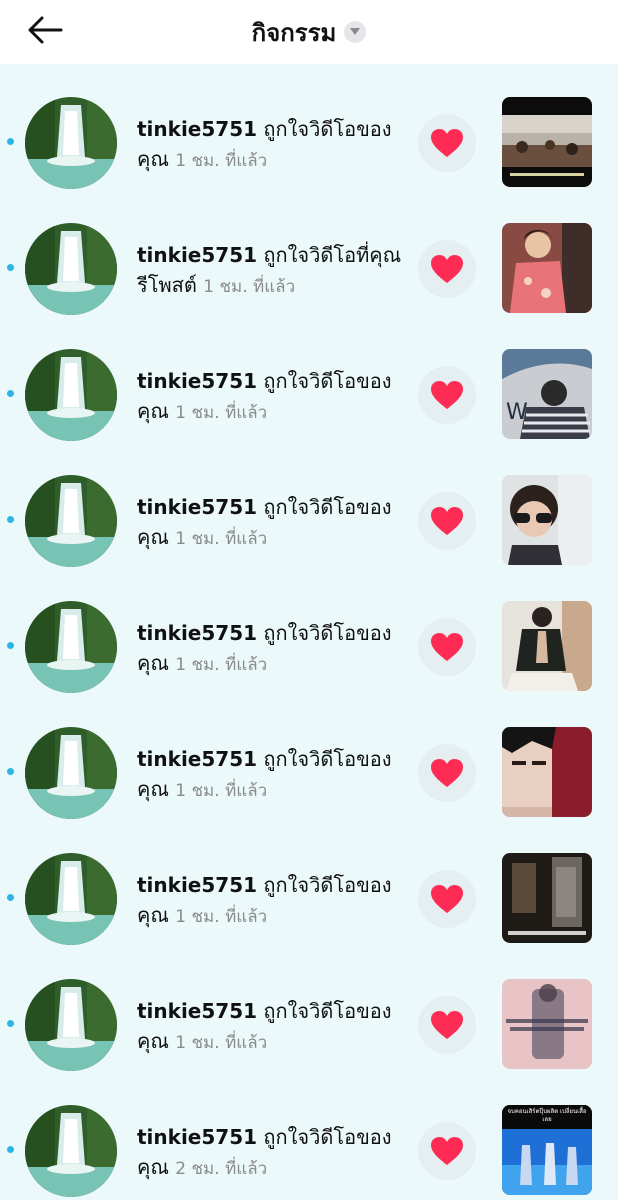 Image resolution: width=618 pixels, height=1200 pixels. What do you see at coordinates (355, 32) in the screenshot?
I see `caret-down-icon` at bounding box center [355, 32].